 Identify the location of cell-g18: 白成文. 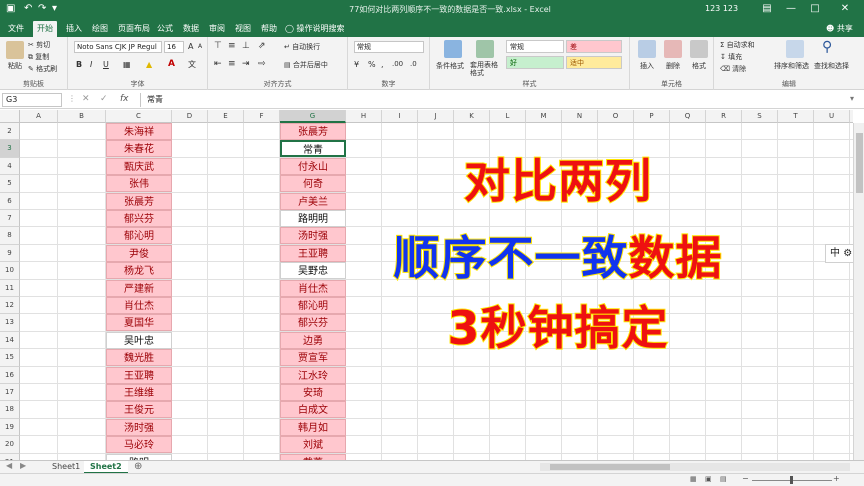
(313, 410).